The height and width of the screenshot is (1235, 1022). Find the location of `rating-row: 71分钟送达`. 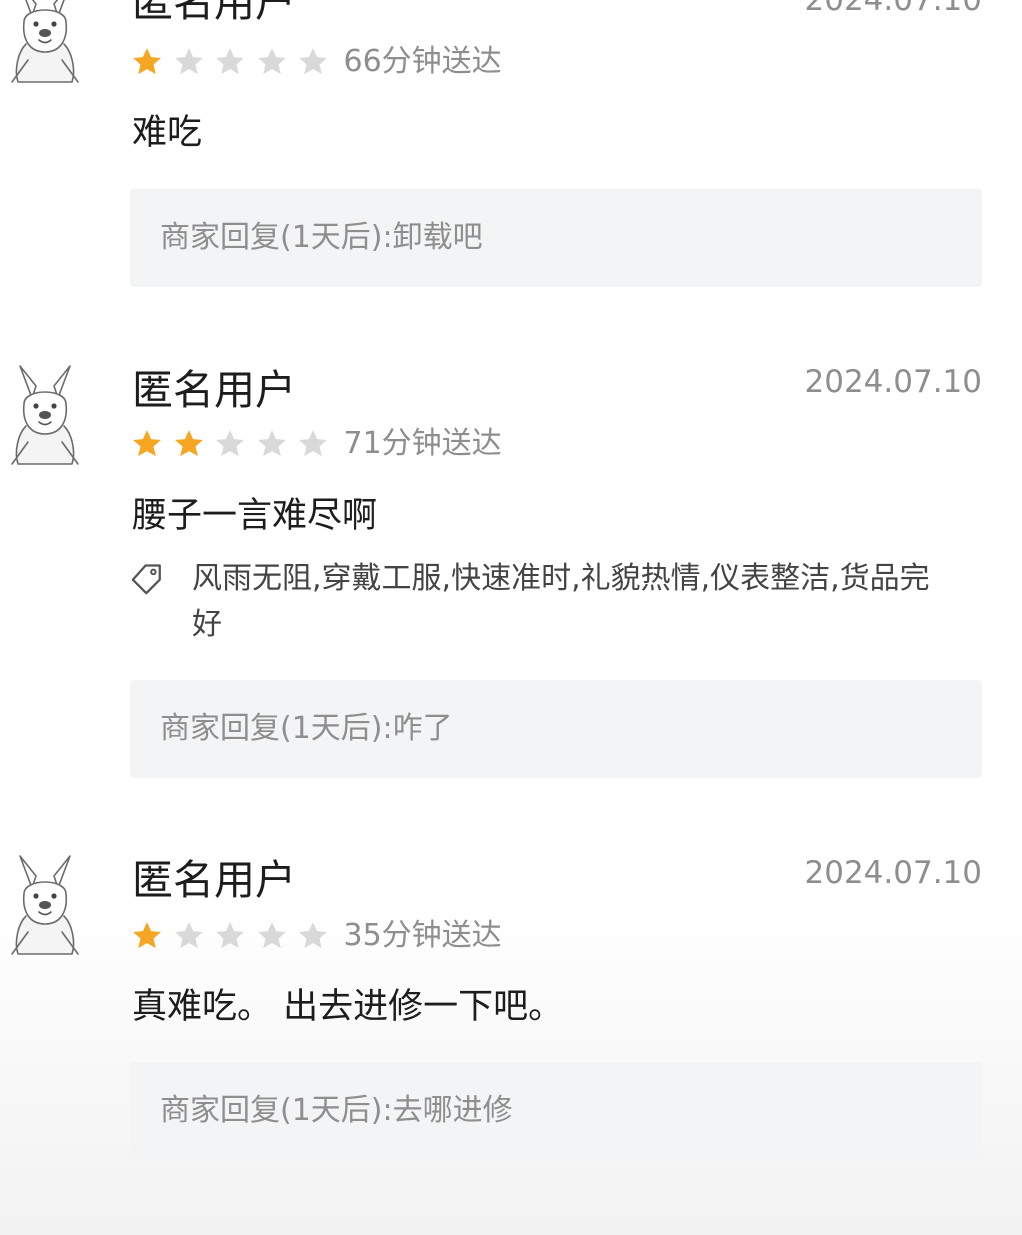

rating-row: 71分钟送达 is located at coordinates (316, 444).